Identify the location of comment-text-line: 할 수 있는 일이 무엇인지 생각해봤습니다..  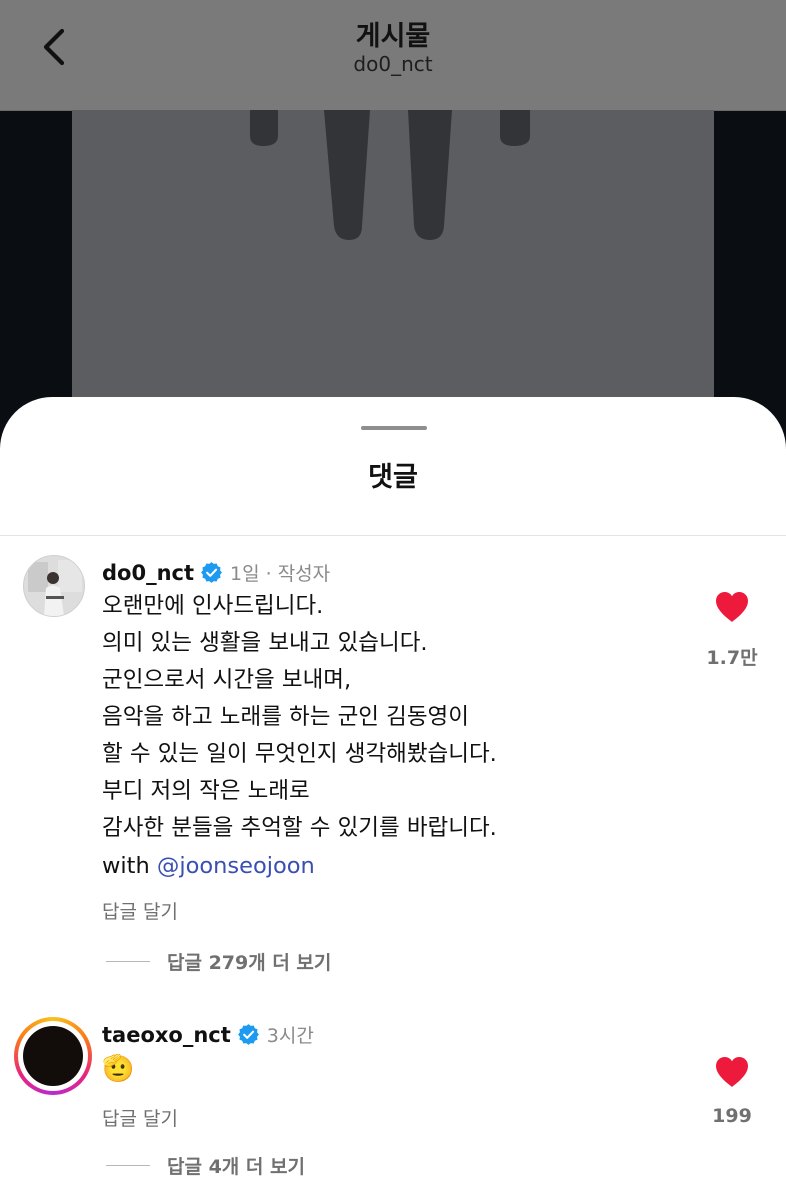
(299, 754).